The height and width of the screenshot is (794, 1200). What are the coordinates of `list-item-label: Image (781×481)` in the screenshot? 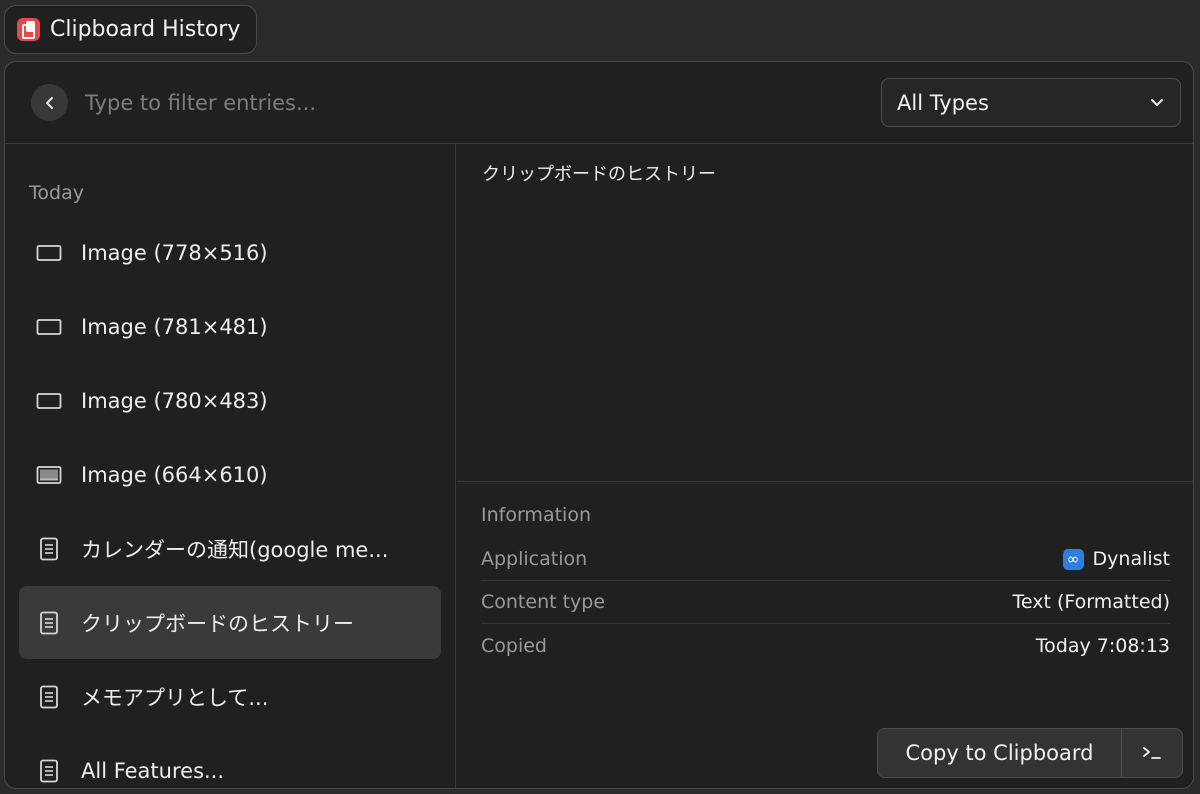 It's located at (174, 326).